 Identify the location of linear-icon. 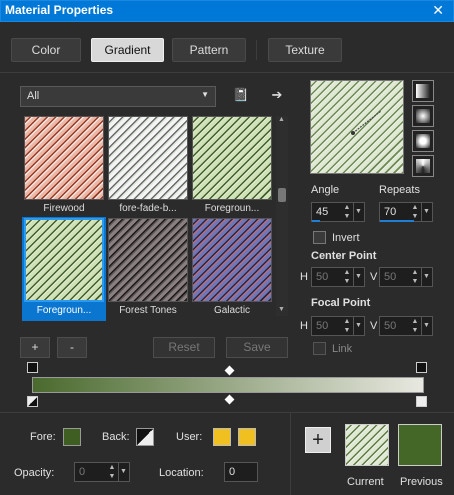
(423, 91).